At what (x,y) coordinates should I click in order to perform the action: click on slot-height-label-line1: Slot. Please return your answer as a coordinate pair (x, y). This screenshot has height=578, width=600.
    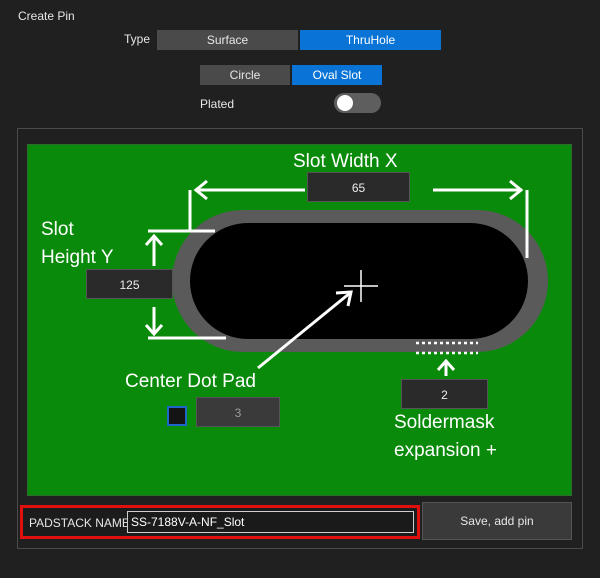
    Looking at the image, I should click on (57, 229).